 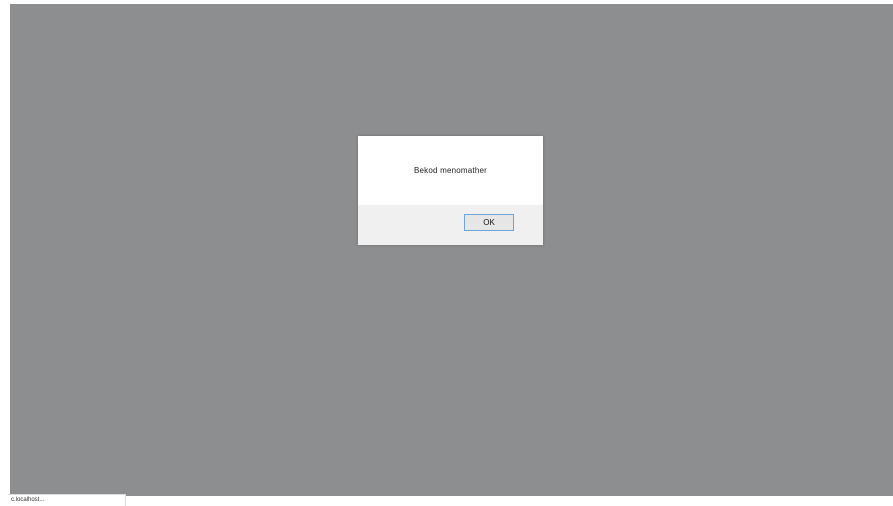 I want to click on dialog-footer: OK, so click(x=450, y=225).